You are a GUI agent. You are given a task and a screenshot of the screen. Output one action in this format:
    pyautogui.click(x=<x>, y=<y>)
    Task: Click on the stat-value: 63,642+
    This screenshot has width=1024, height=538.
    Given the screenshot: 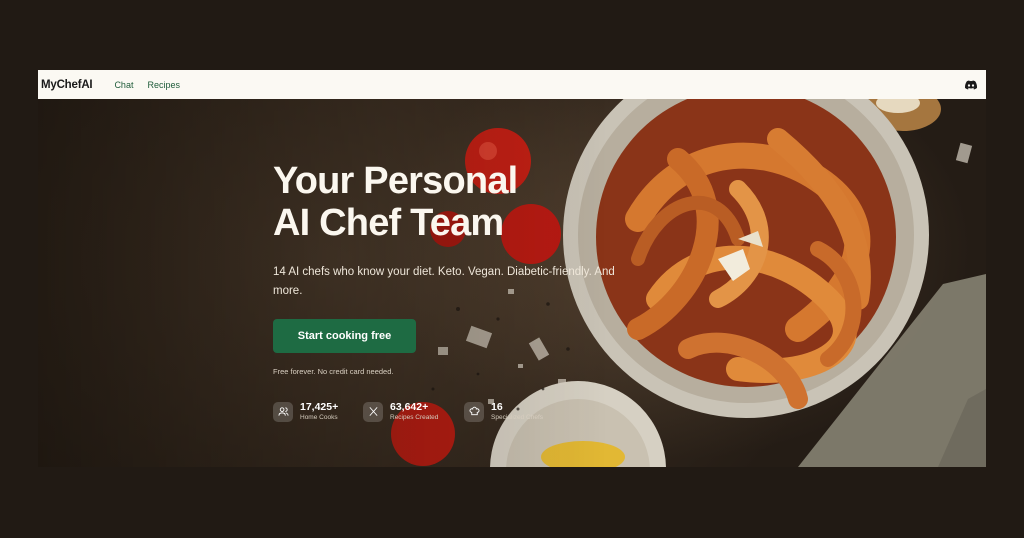 What is the action you would take?
    pyautogui.click(x=409, y=407)
    